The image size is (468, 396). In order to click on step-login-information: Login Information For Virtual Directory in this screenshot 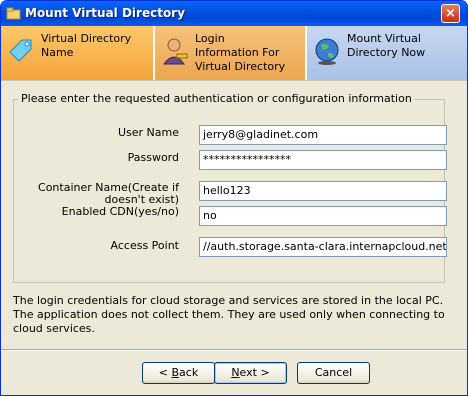, I will do `click(230, 53)`.